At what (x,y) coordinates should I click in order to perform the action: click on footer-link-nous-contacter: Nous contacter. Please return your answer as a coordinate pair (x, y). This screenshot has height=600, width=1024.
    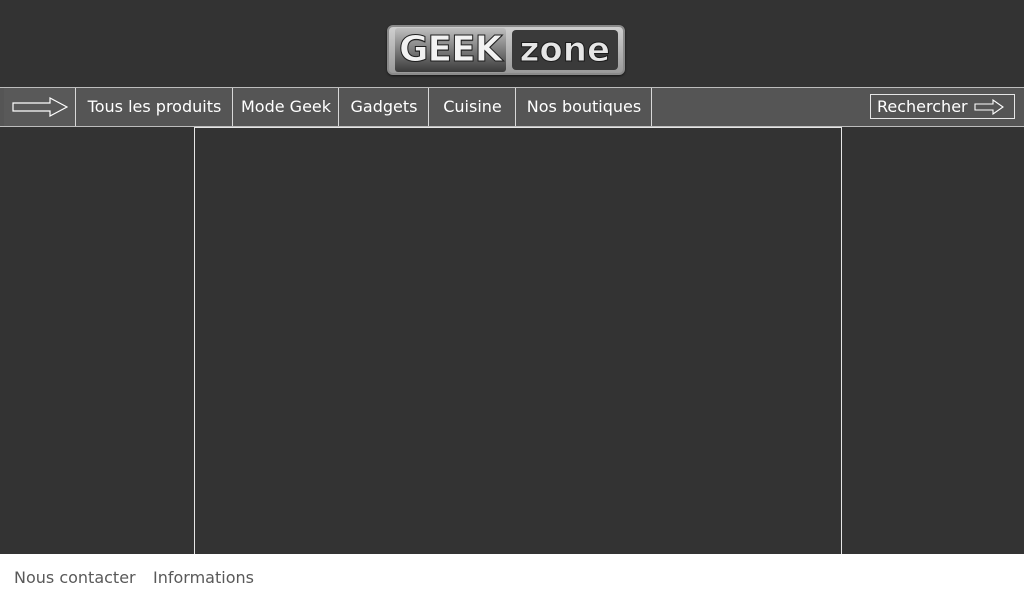
    Looking at the image, I should click on (75, 578).